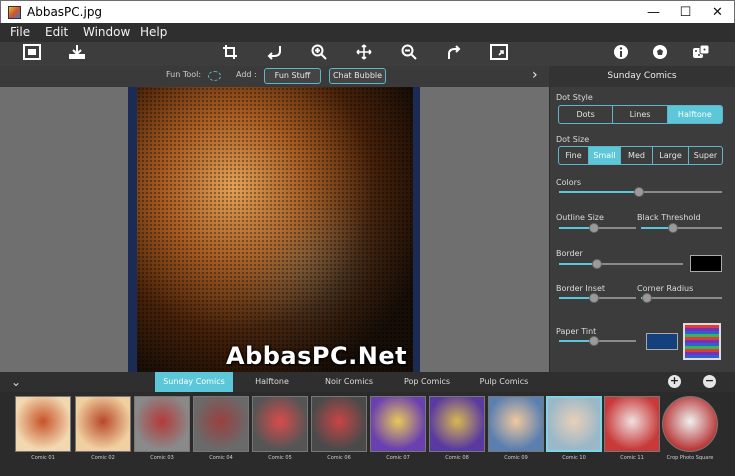  Describe the element at coordinates (504, 382) in the screenshot. I see `tab-pulp-comics: Pulp Comics` at that location.